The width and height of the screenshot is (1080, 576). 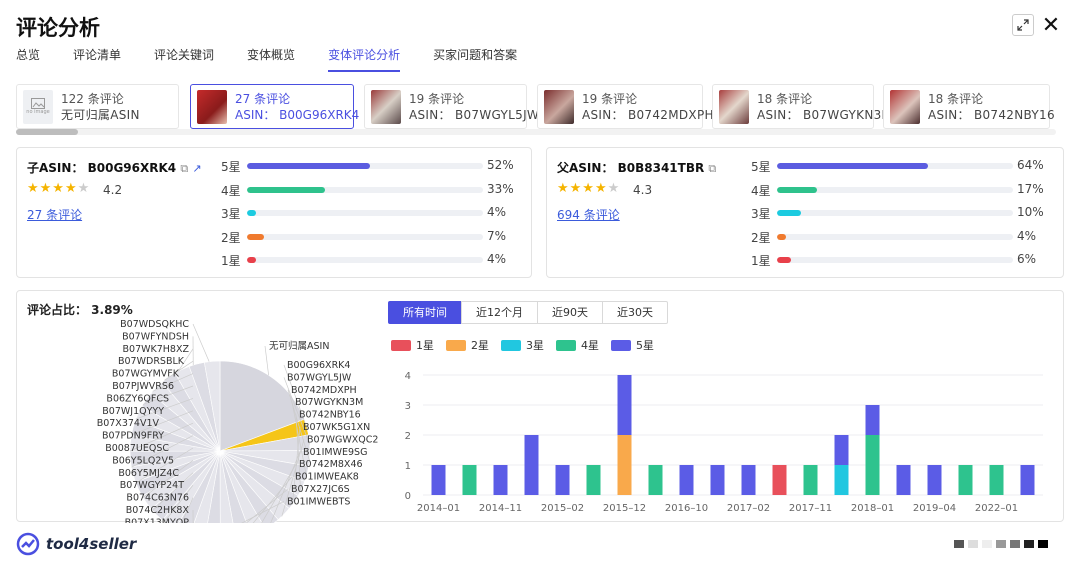 What do you see at coordinates (91, 544) in the screenshot?
I see `logo-text: tool4seller` at bounding box center [91, 544].